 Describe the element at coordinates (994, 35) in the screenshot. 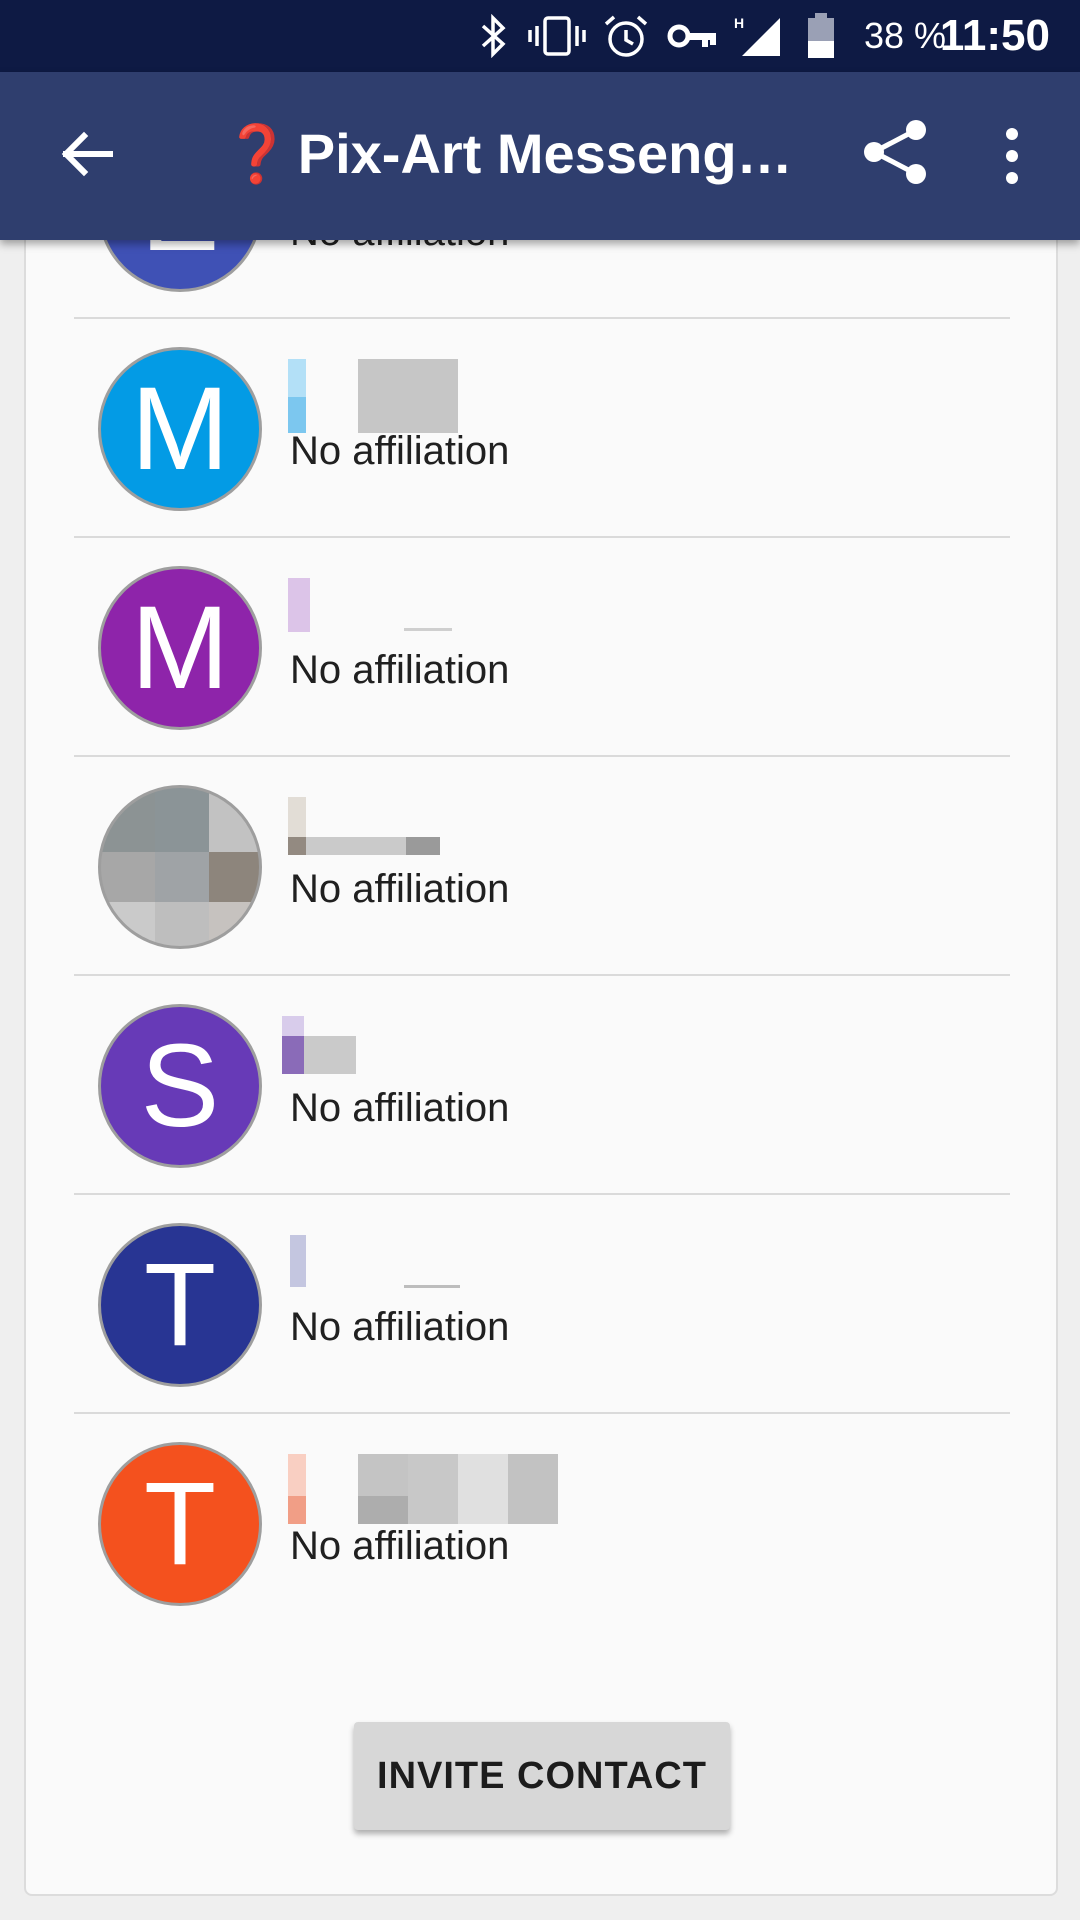

I see `clock: 11:50` at that location.